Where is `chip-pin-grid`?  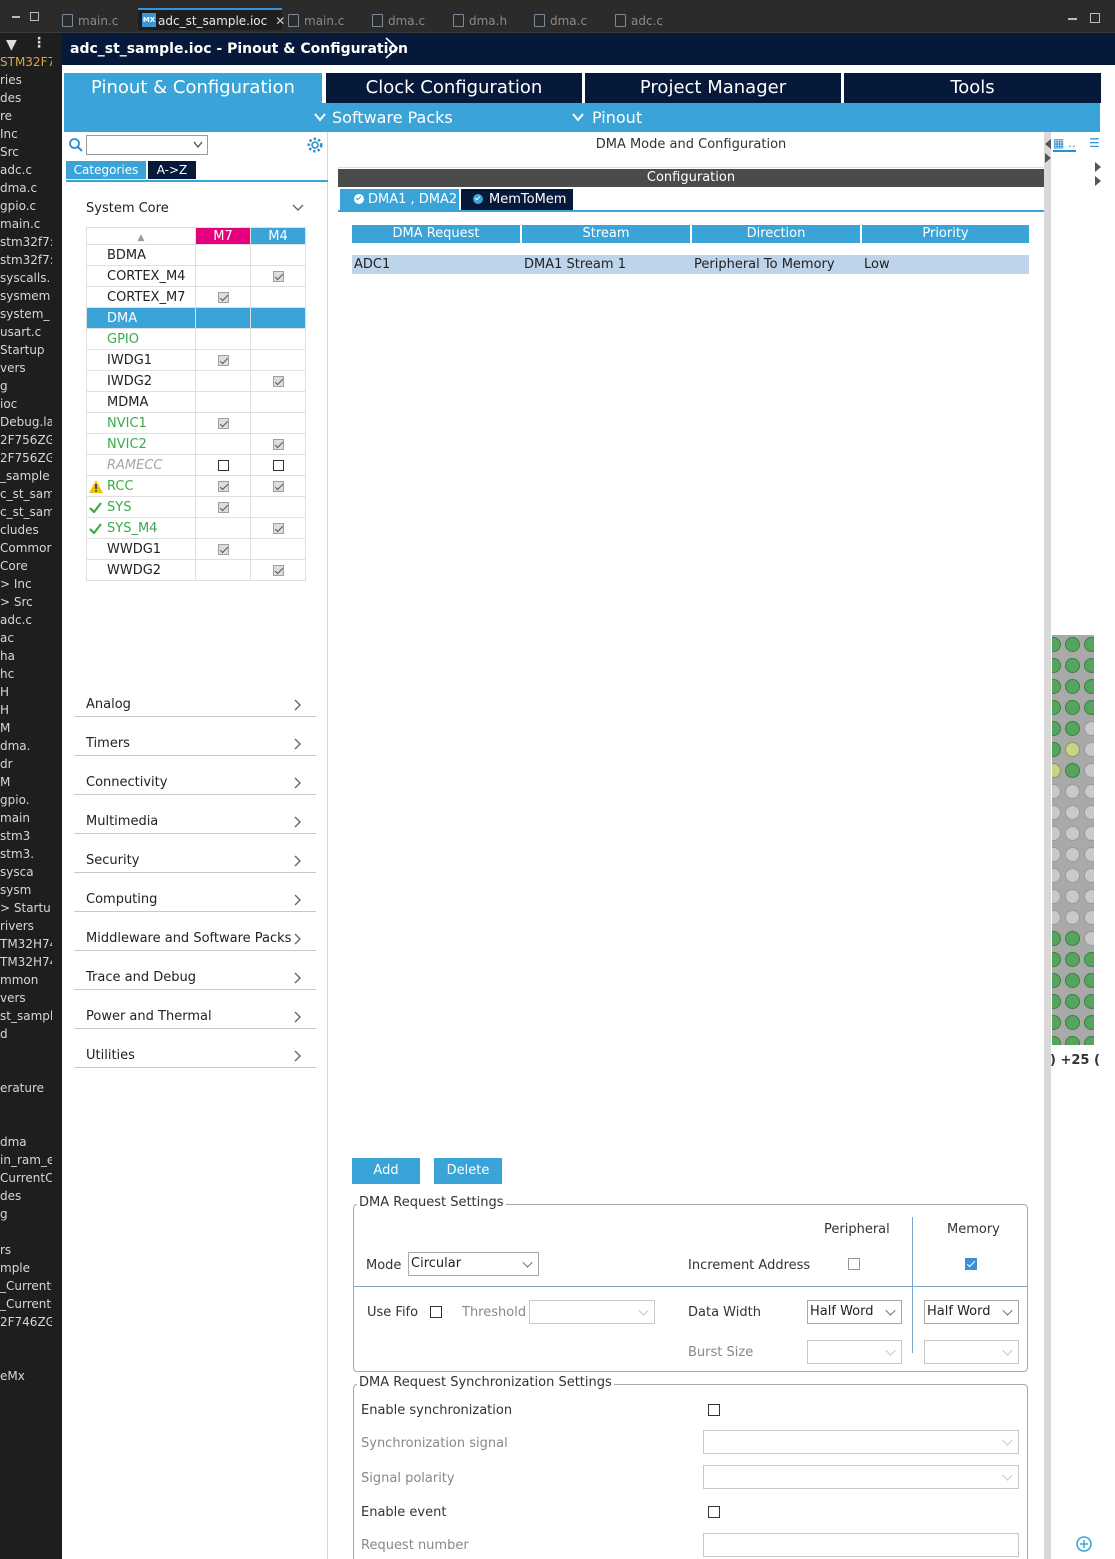
chip-pin-grid is located at coordinates (1073, 840).